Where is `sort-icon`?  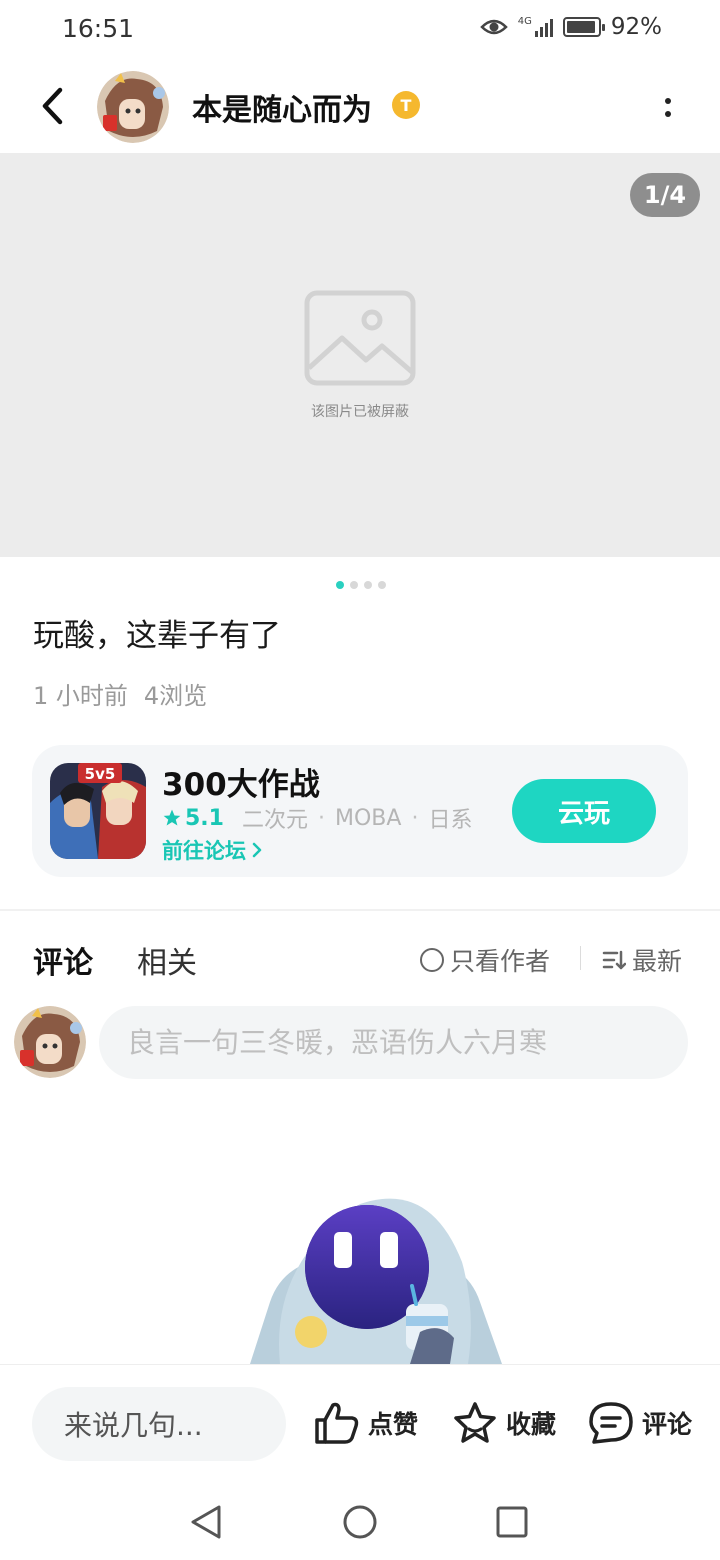 sort-icon is located at coordinates (614, 960).